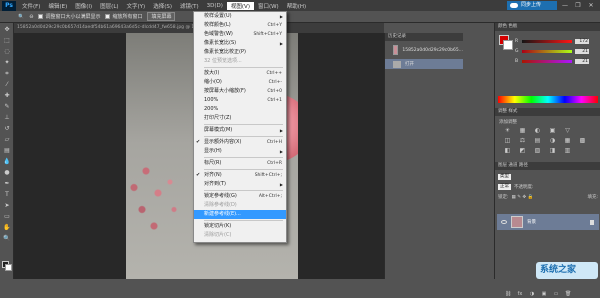 This screenshot has width=600, height=298. Describe the element at coordinates (547, 27) in the screenshot. I see `color-panel-tab: 颜色 色板` at that location.